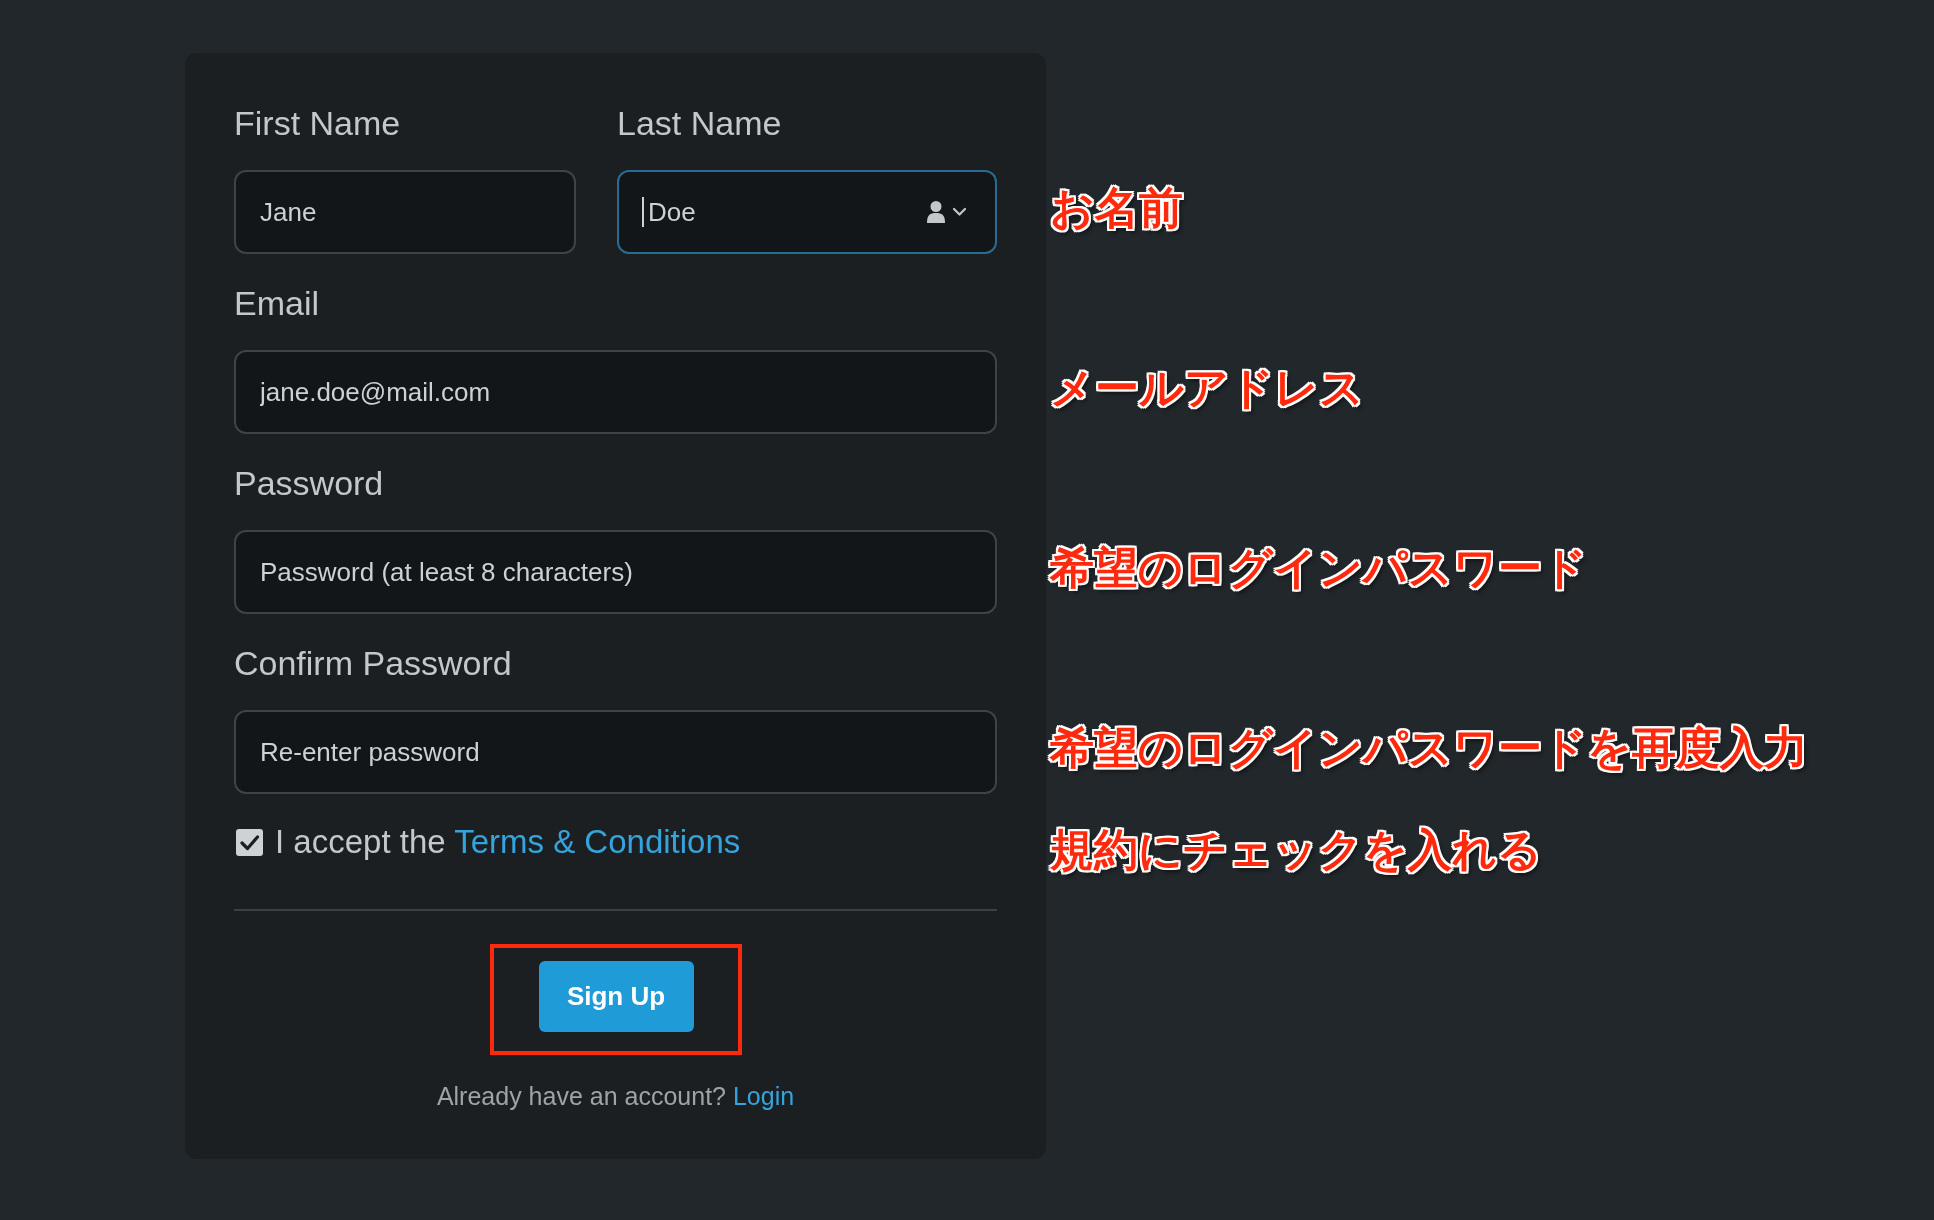 The image size is (1934, 1220). I want to click on field-label: Last Name, so click(699, 123).